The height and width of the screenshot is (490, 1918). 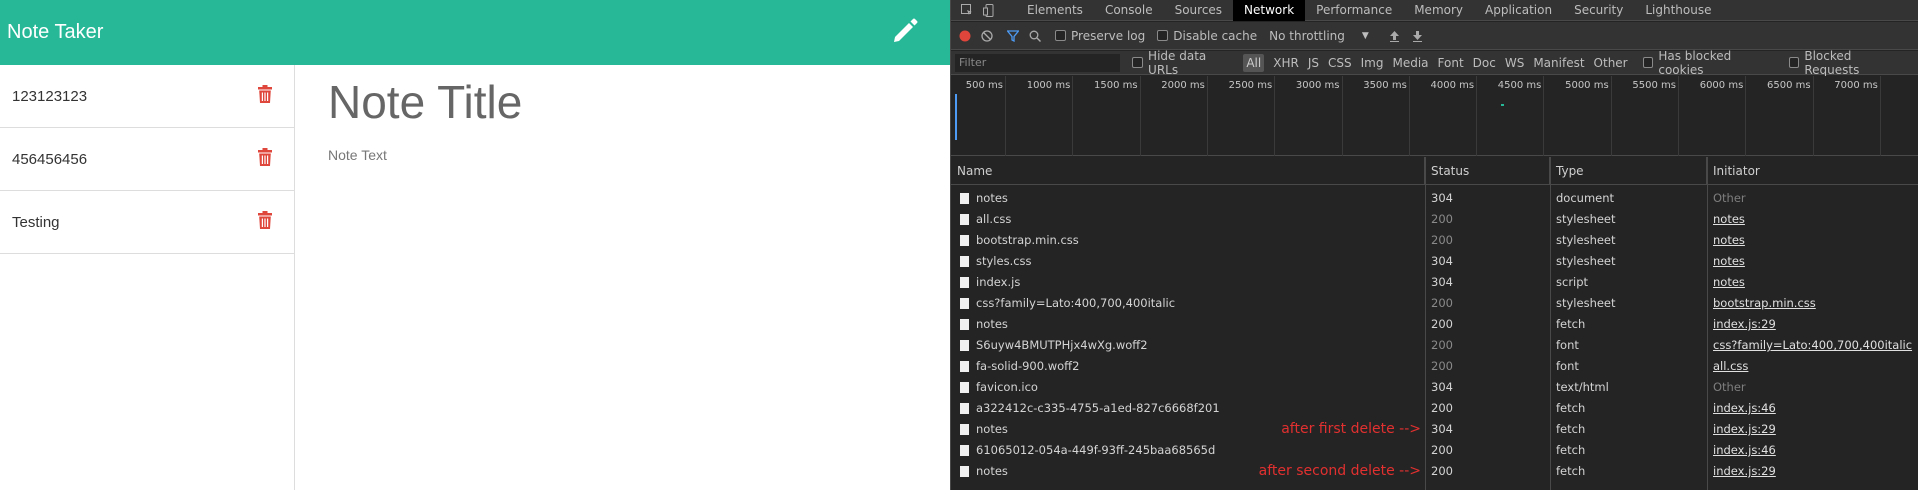 I want to click on filter-type-doc: Doc, so click(x=1484, y=63).